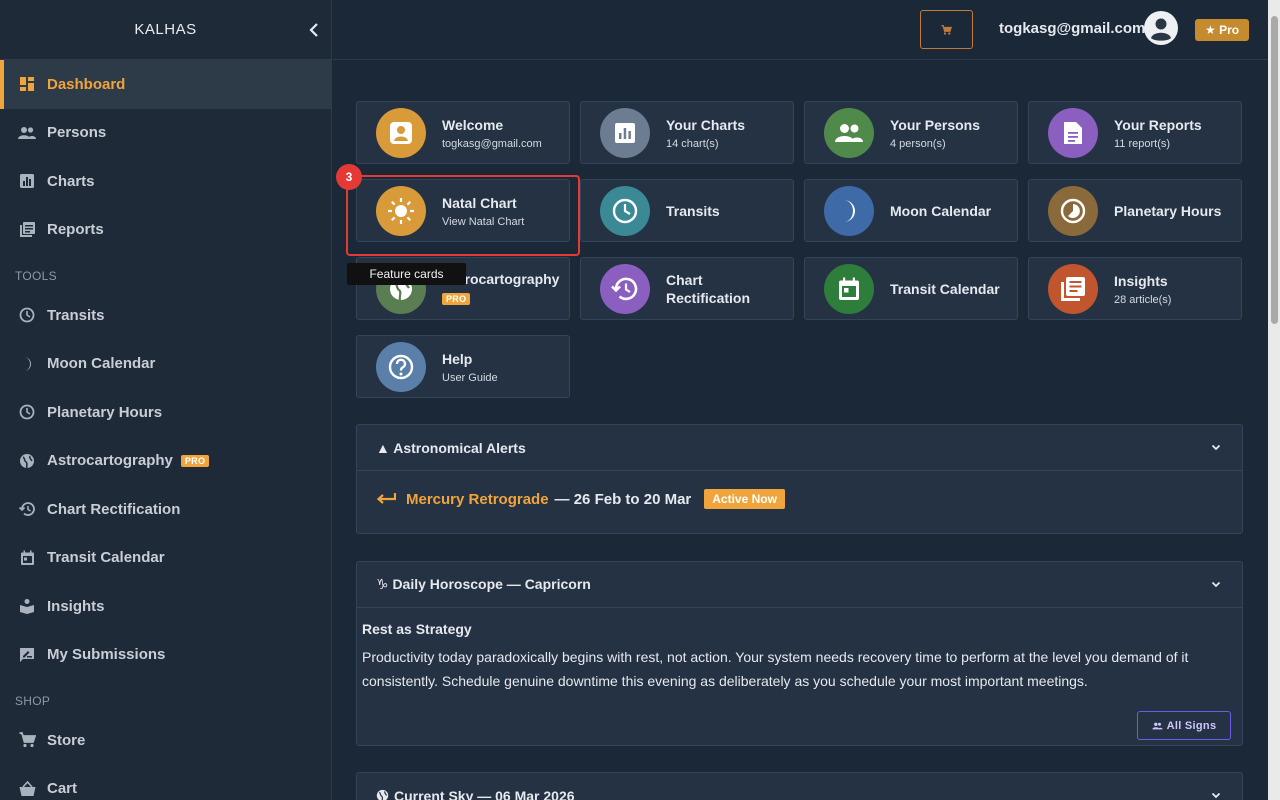 This screenshot has width=1280, height=800. I want to click on brand: KALHAS, so click(165, 30).